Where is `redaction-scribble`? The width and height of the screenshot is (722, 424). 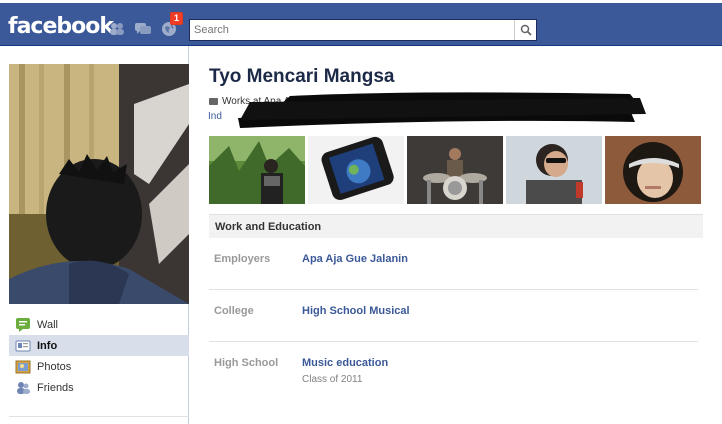
redaction-scribble is located at coordinates (442, 110).